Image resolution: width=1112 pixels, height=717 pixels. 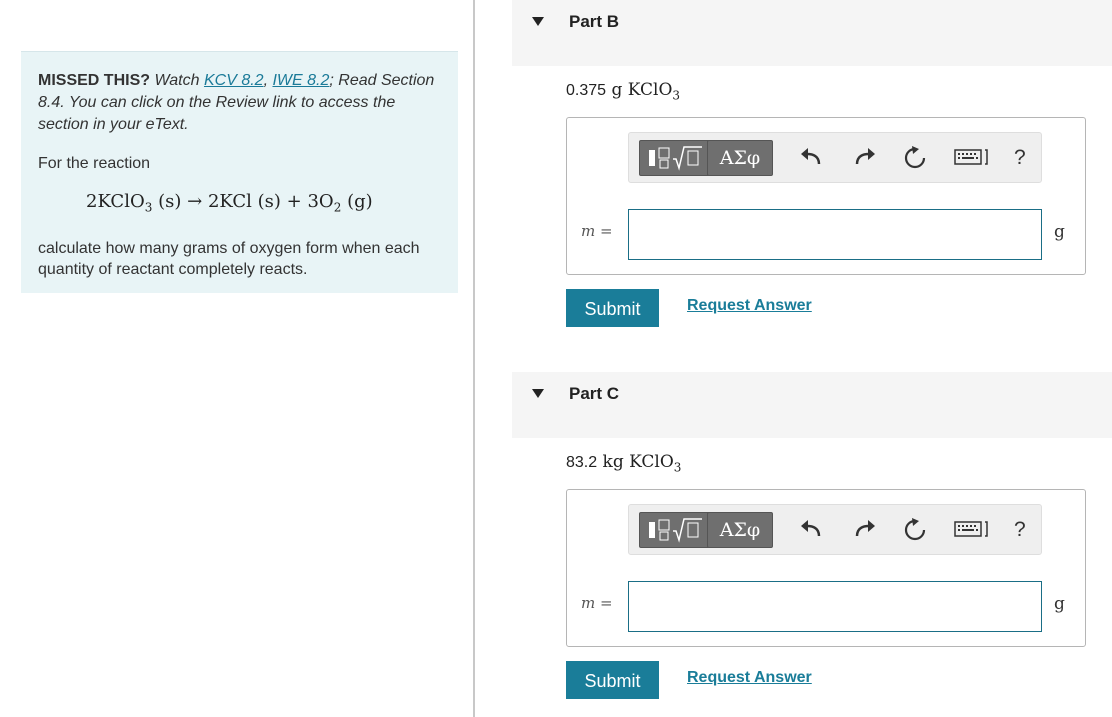 I want to click on reaction-equation: 2KClO3 (s) → 2KCl (s) + 3O2 (g), so click(x=263, y=205).